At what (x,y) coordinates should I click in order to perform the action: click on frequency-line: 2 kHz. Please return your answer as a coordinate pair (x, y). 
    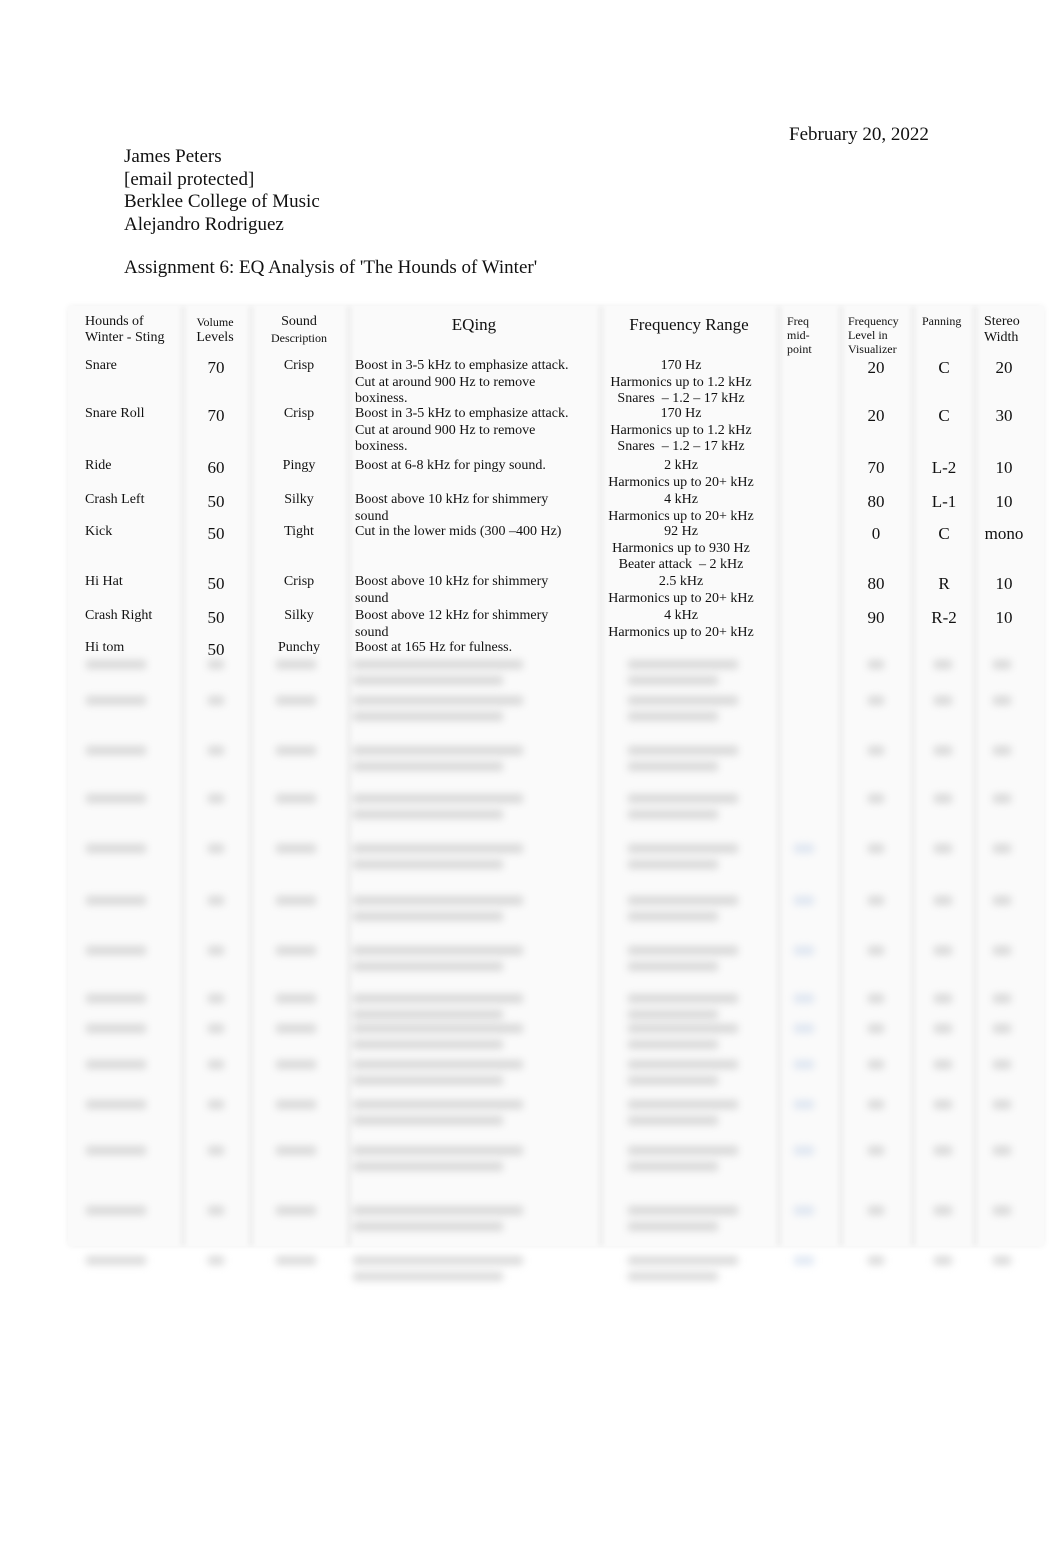
    Looking at the image, I should click on (681, 465).